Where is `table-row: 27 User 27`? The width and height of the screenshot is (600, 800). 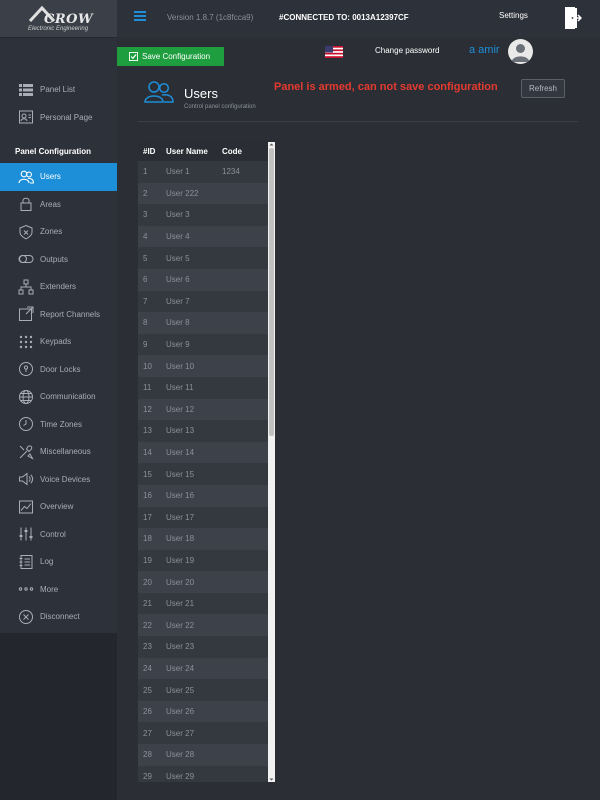
table-row: 27 User 27 is located at coordinates (203, 733).